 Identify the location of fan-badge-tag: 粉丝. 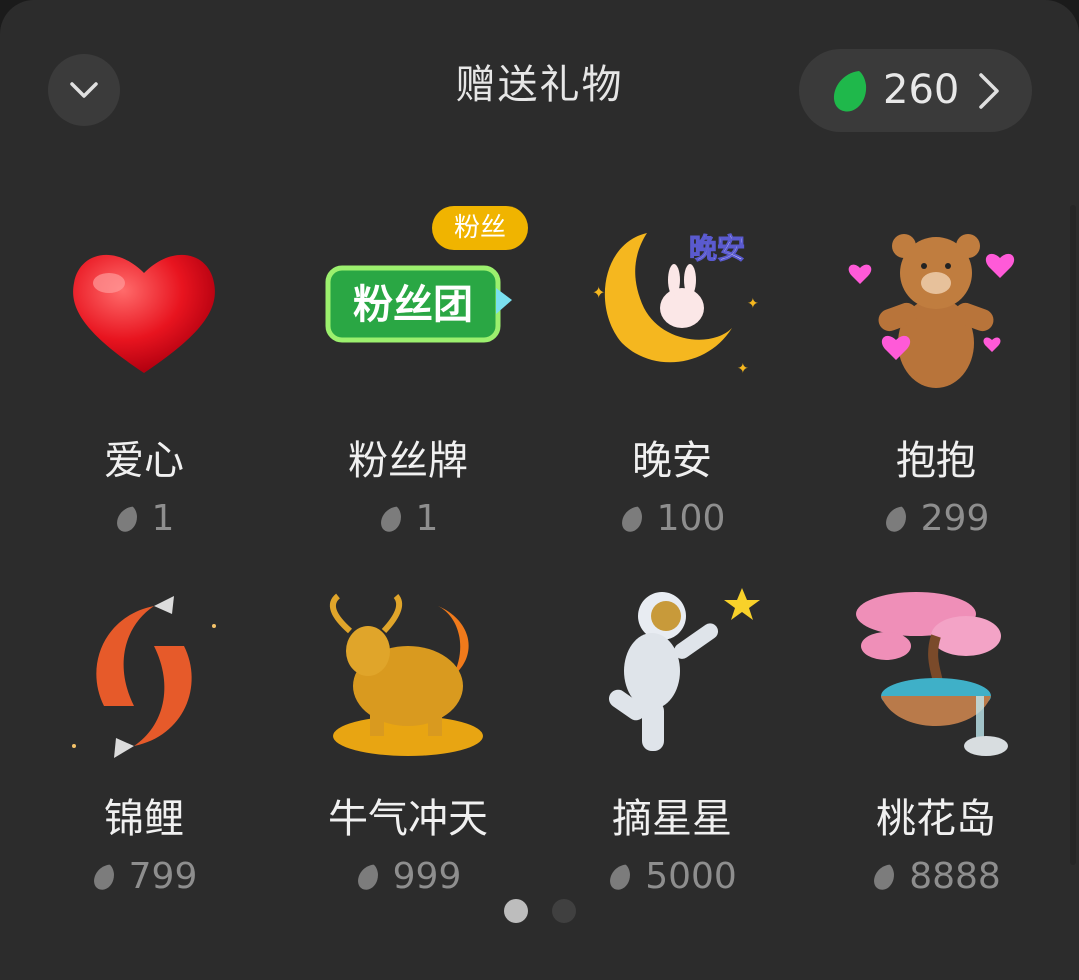
(480, 228).